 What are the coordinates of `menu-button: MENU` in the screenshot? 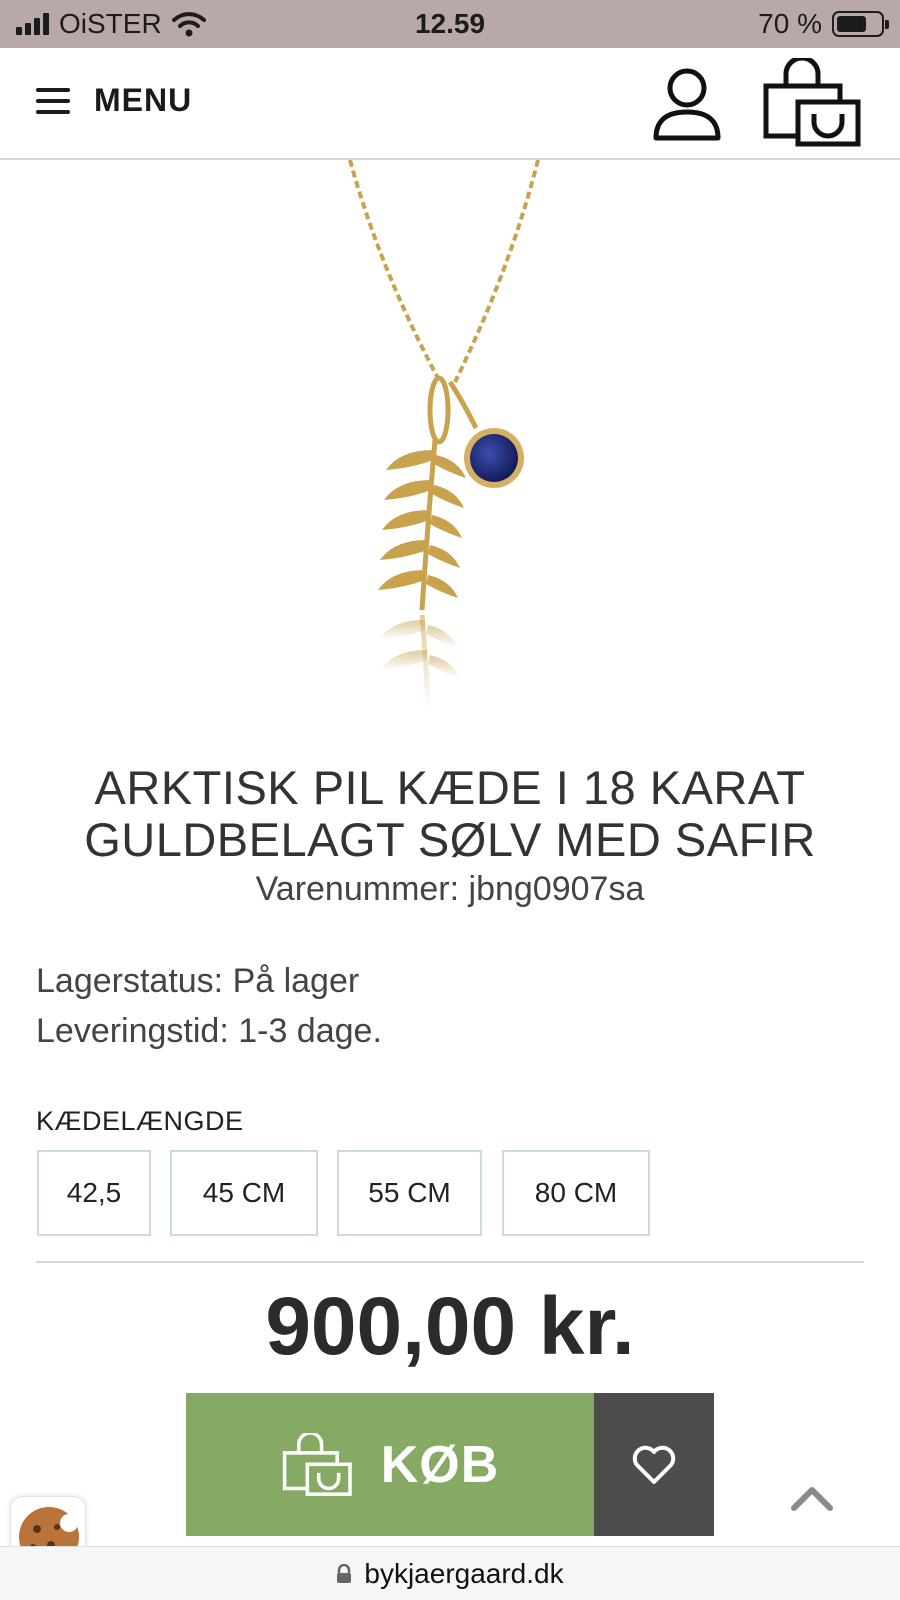 It's located at (114, 100).